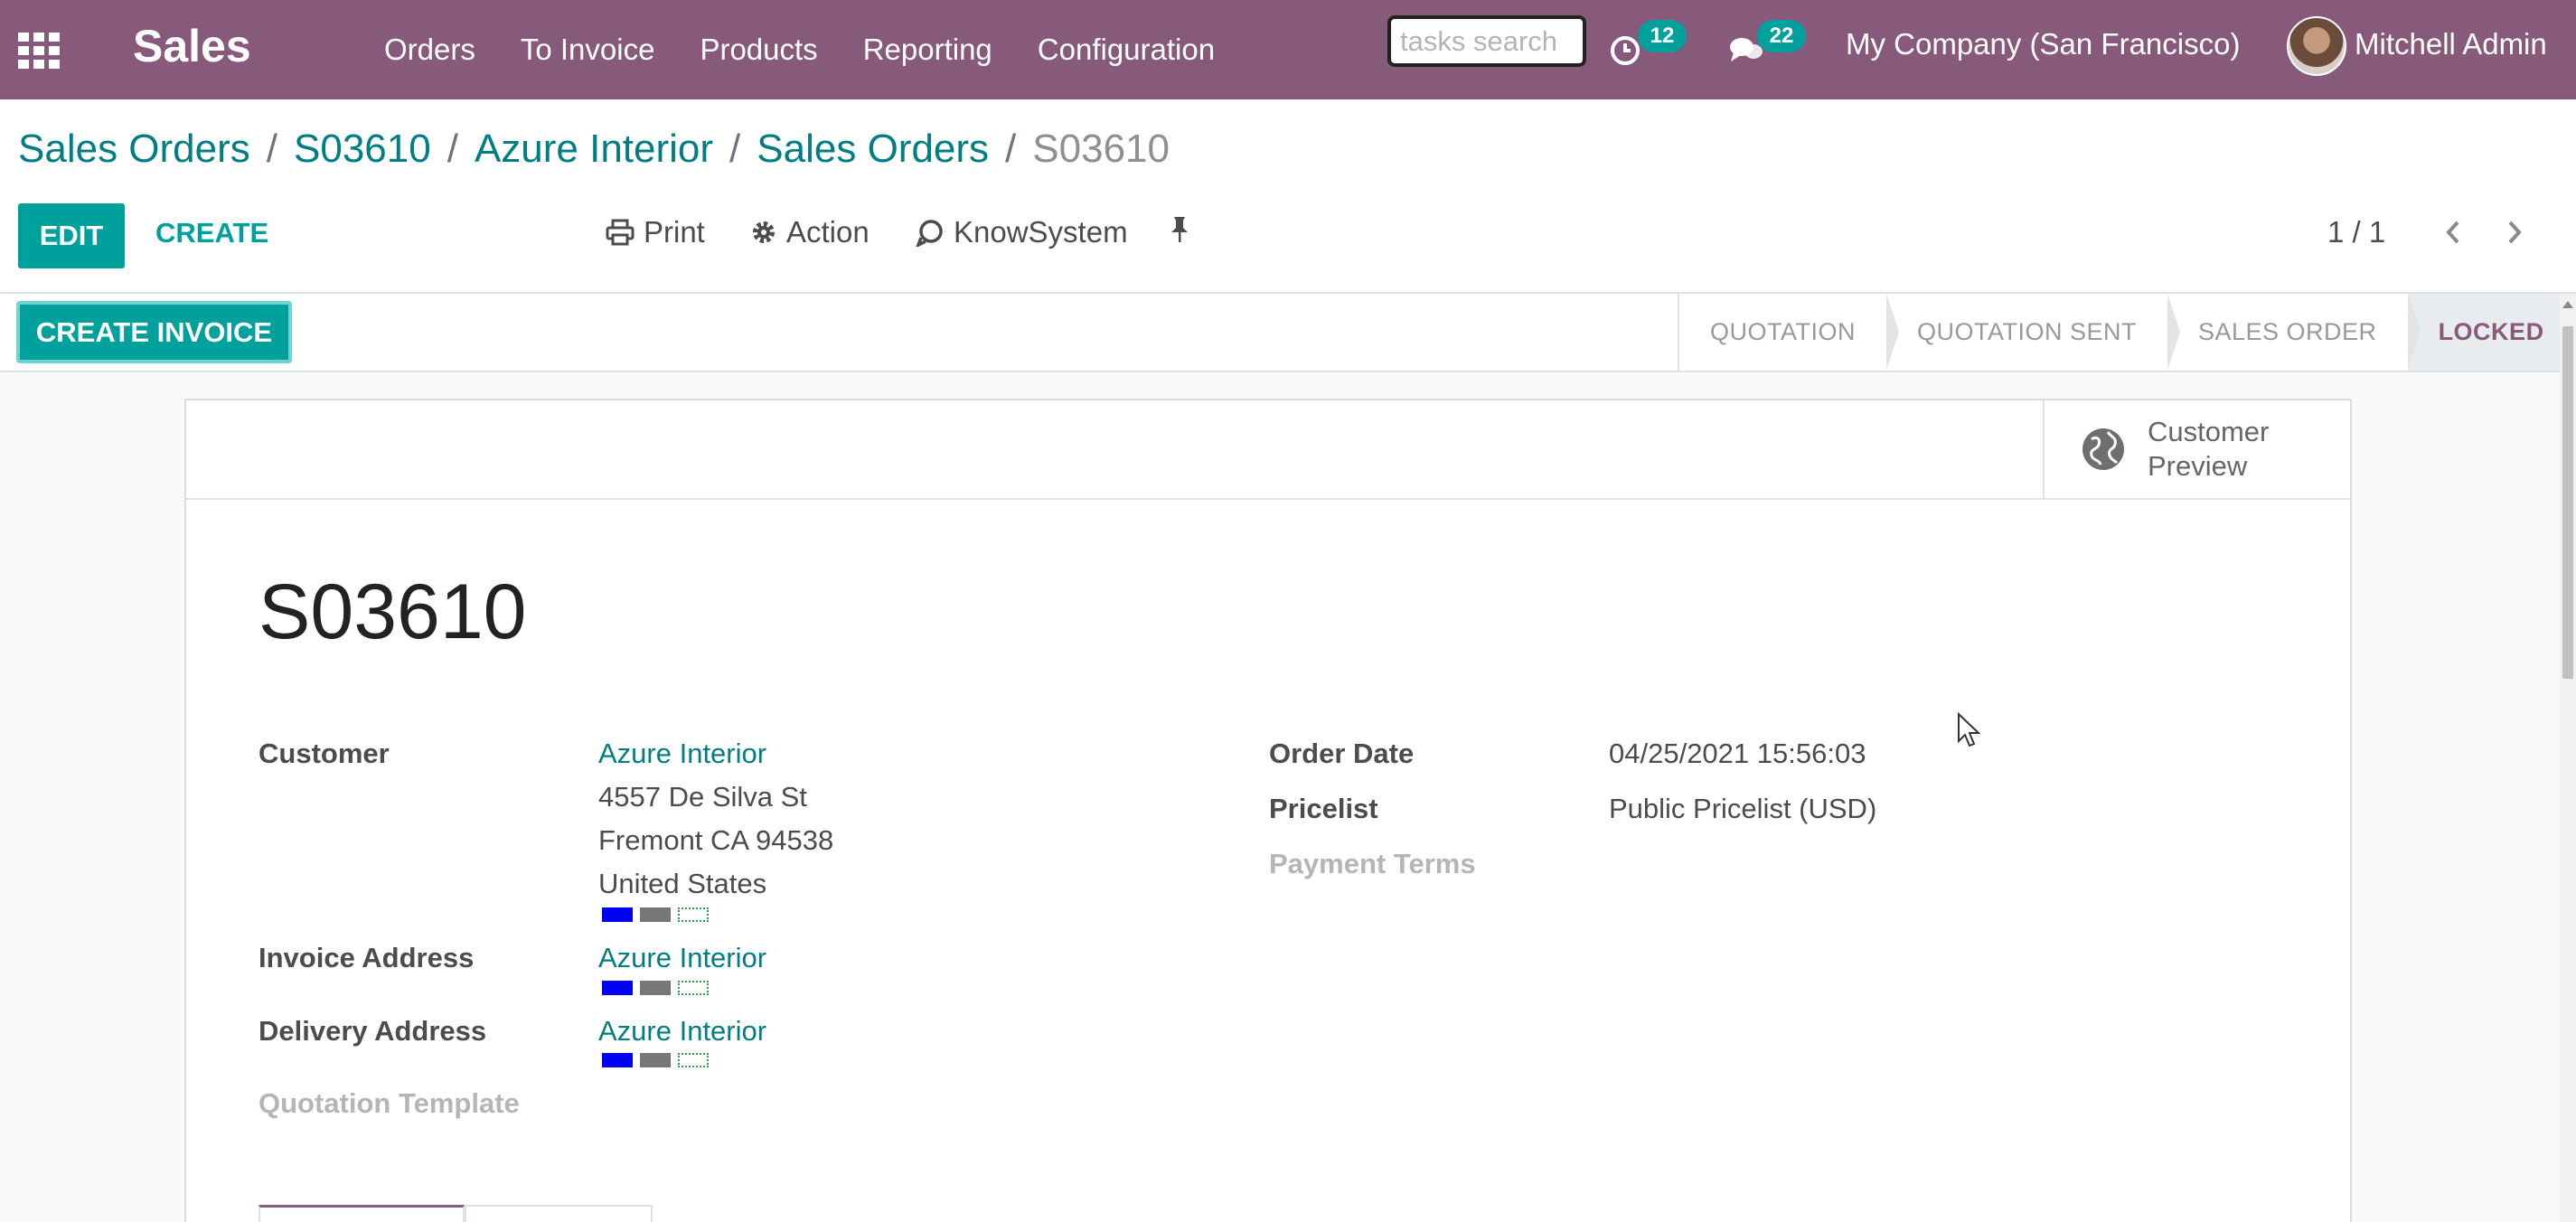  What do you see at coordinates (1180, 229) in the screenshot?
I see `pin-icon` at bounding box center [1180, 229].